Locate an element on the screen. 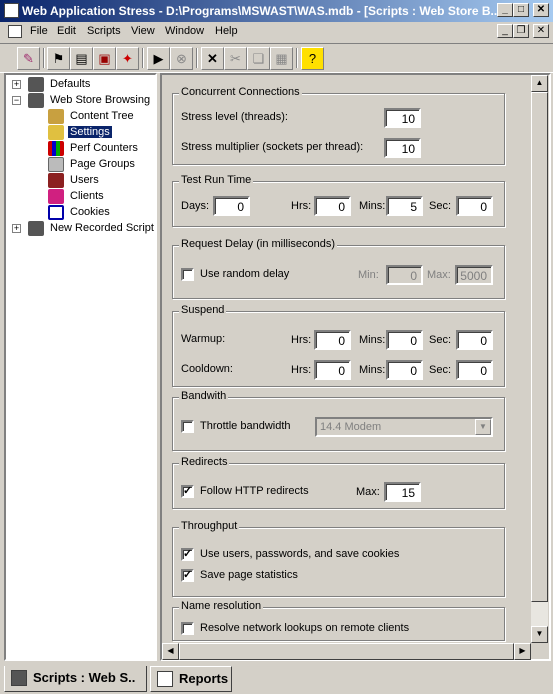  sec-label: Sec: is located at coordinates (440, 206).